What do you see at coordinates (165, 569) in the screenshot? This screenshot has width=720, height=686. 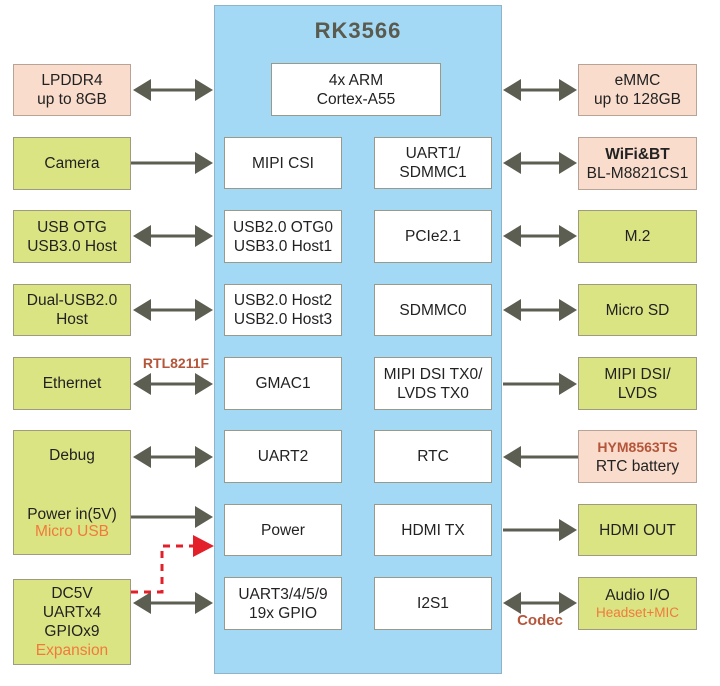 I see `dashed-power-line` at bounding box center [165, 569].